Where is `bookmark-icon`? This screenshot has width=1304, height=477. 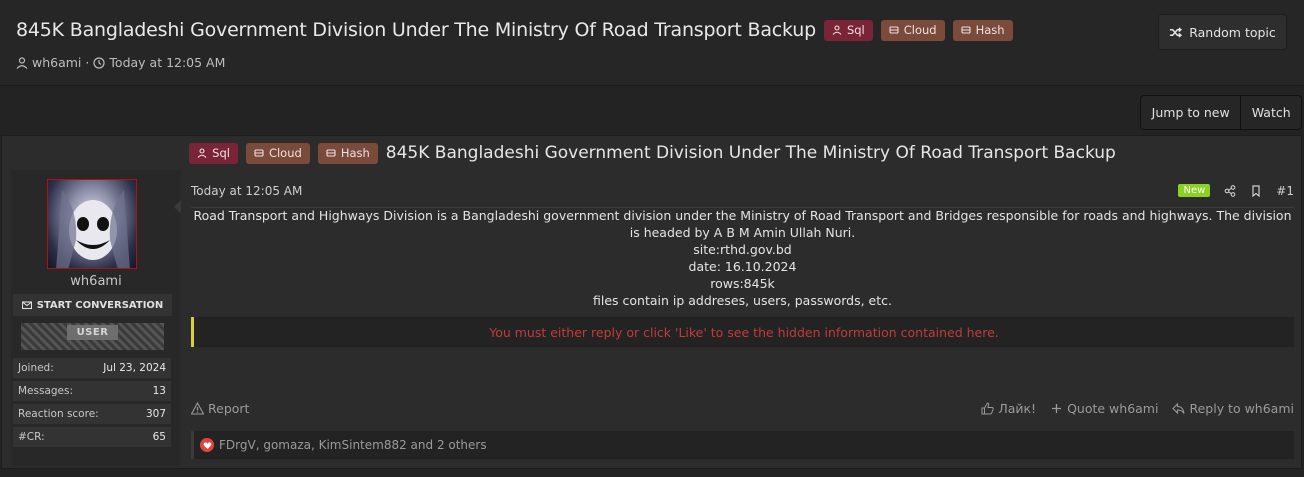 bookmark-icon is located at coordinates (1256, 190).